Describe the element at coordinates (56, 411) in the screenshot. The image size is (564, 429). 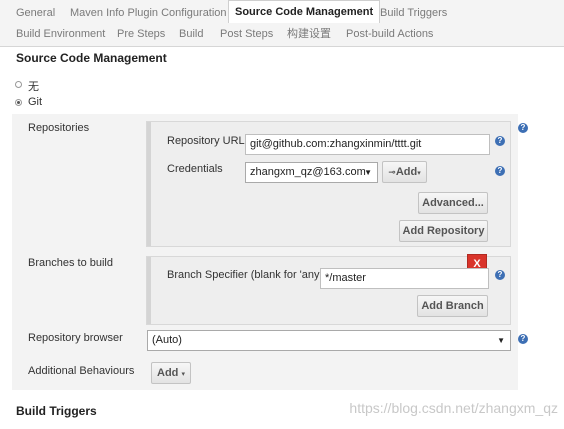
I see `build-triggers-title: Build Triggers` at that location.